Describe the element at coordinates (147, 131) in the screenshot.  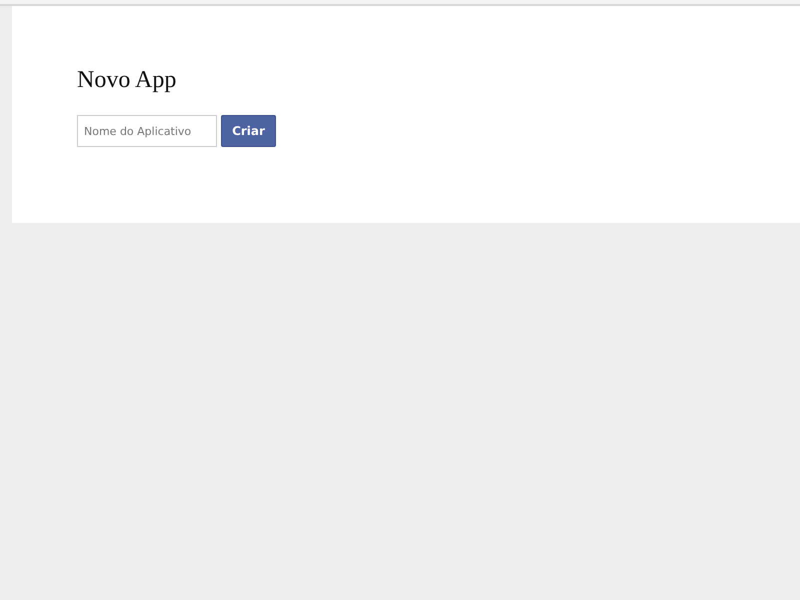
I see `app-name-field: Nome do Aplicativo` at that location.